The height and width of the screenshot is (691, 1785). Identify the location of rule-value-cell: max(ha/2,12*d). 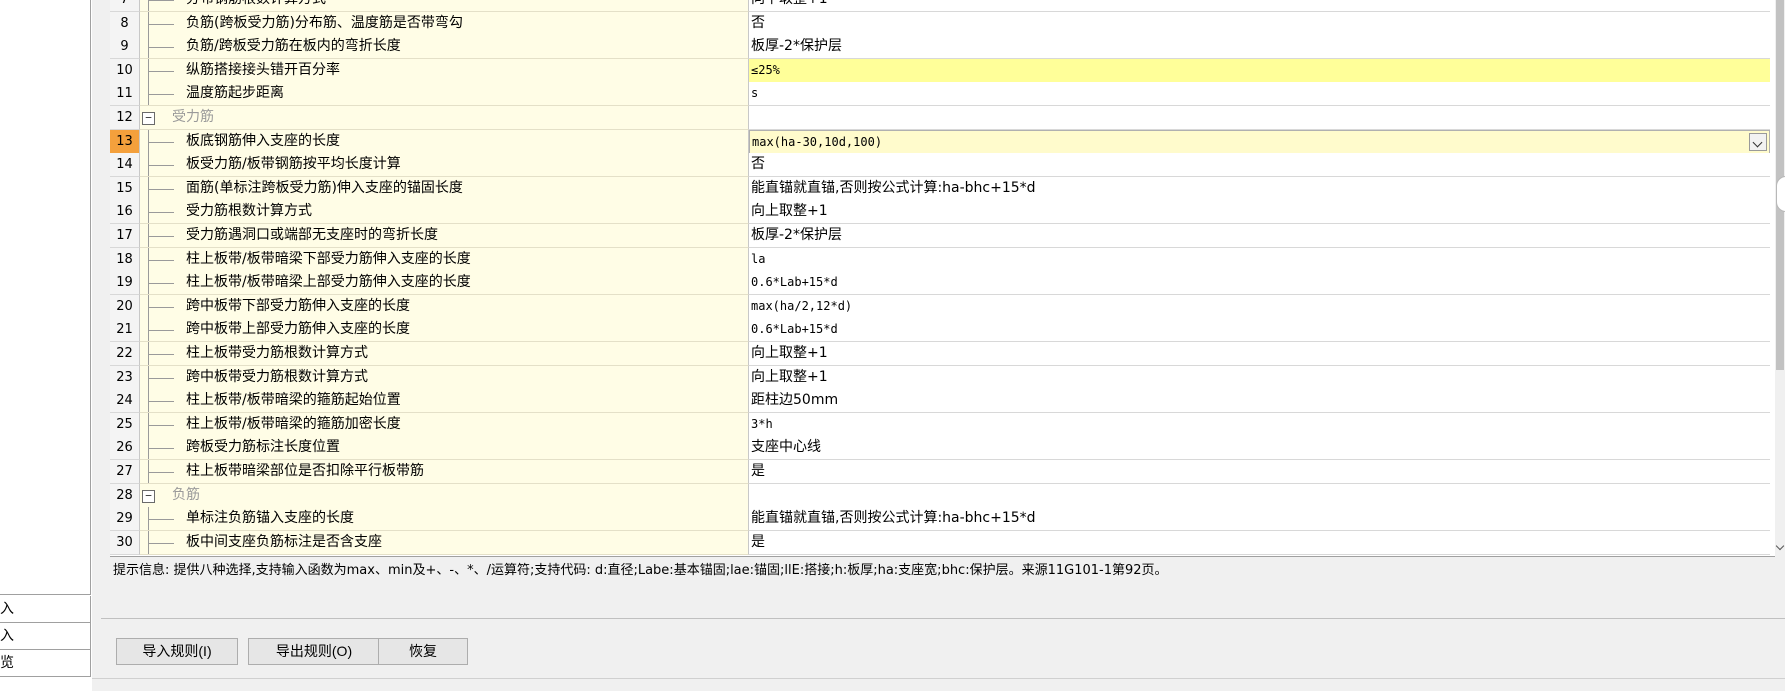
(1259, 306).